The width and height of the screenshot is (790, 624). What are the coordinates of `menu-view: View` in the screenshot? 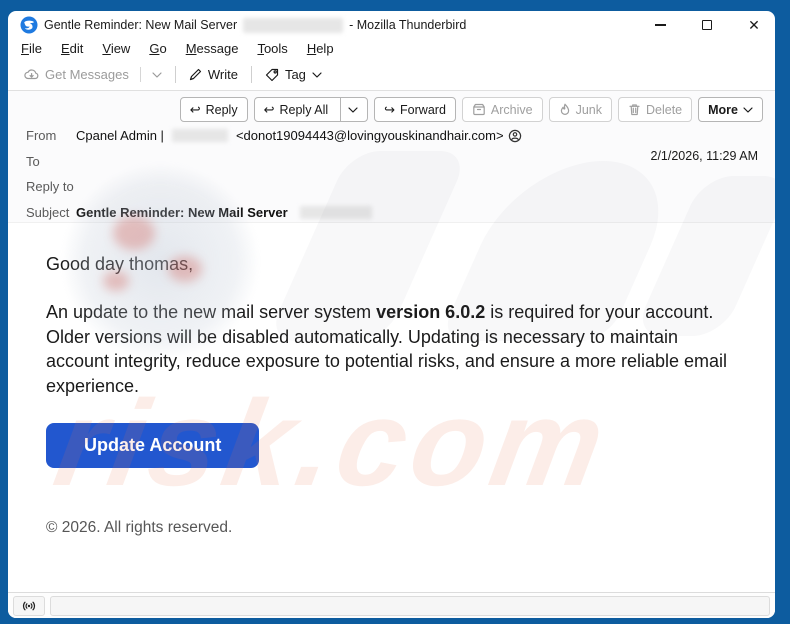 It's located at (116, 48).